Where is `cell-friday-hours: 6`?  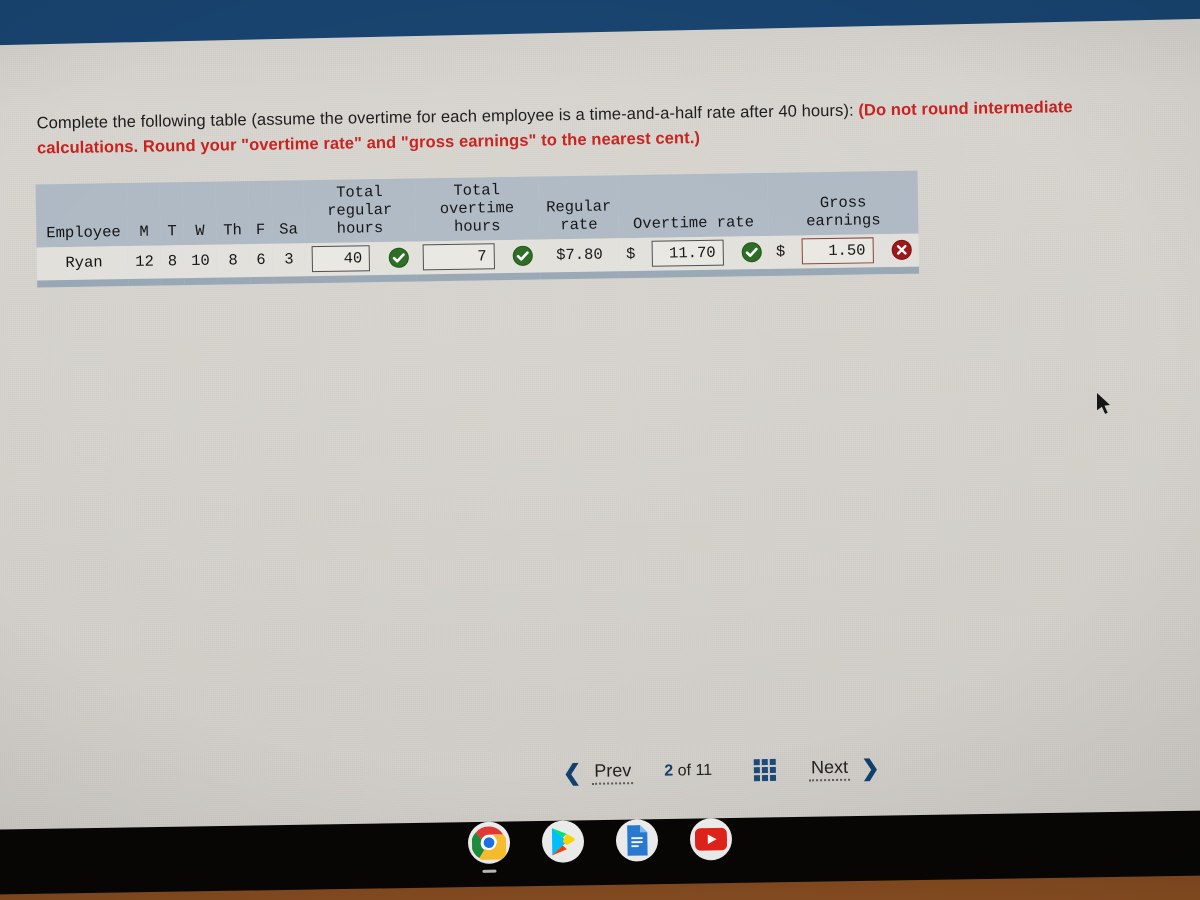
cell-friday-hours: 6 is located at coordinates (261, 262).